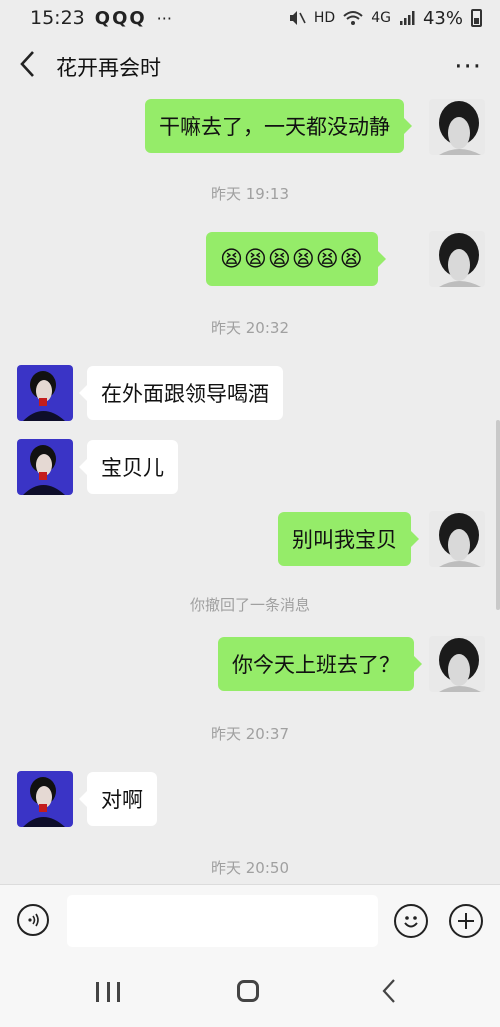 Image resolution: width=500 pixels, height=1027 pixels. I want to click on message-bubble-sent: 你今天上班去了？, so click(320, 664).